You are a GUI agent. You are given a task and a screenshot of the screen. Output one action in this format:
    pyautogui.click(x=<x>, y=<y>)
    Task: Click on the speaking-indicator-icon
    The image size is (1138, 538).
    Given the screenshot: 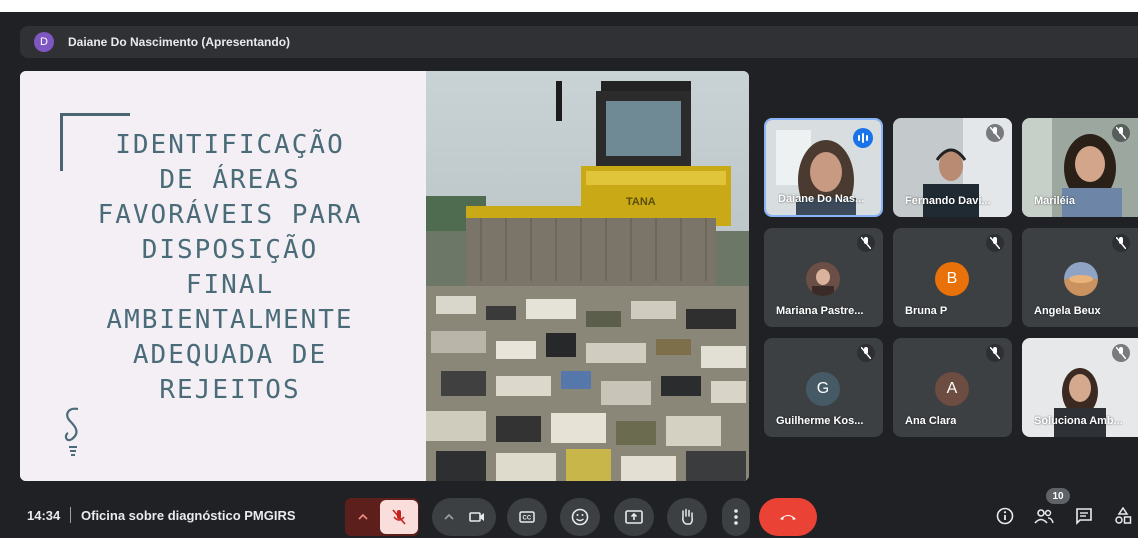 What is the action you would take?
    pyautogui.click(x=863, y=138)
    